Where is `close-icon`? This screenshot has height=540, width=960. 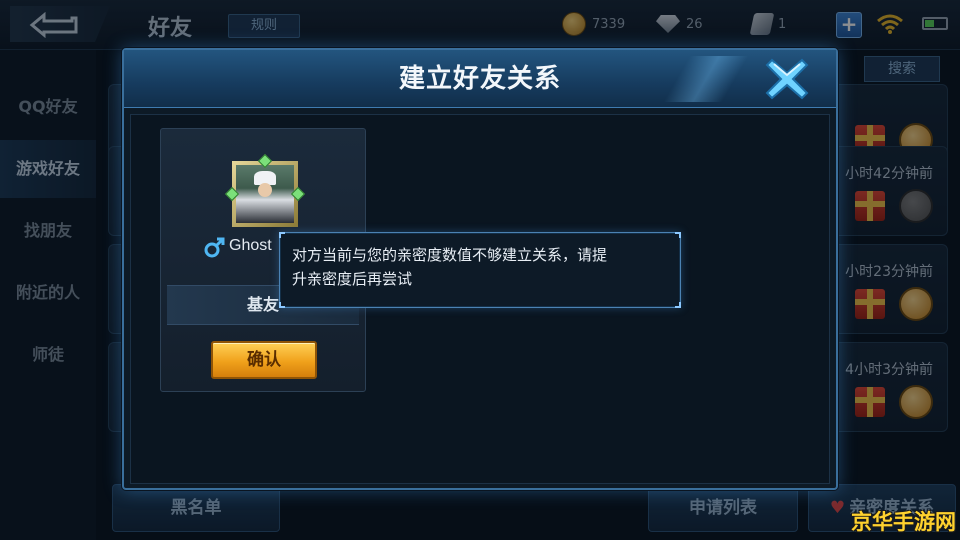
close-icon is located at coordinates (787, 79).